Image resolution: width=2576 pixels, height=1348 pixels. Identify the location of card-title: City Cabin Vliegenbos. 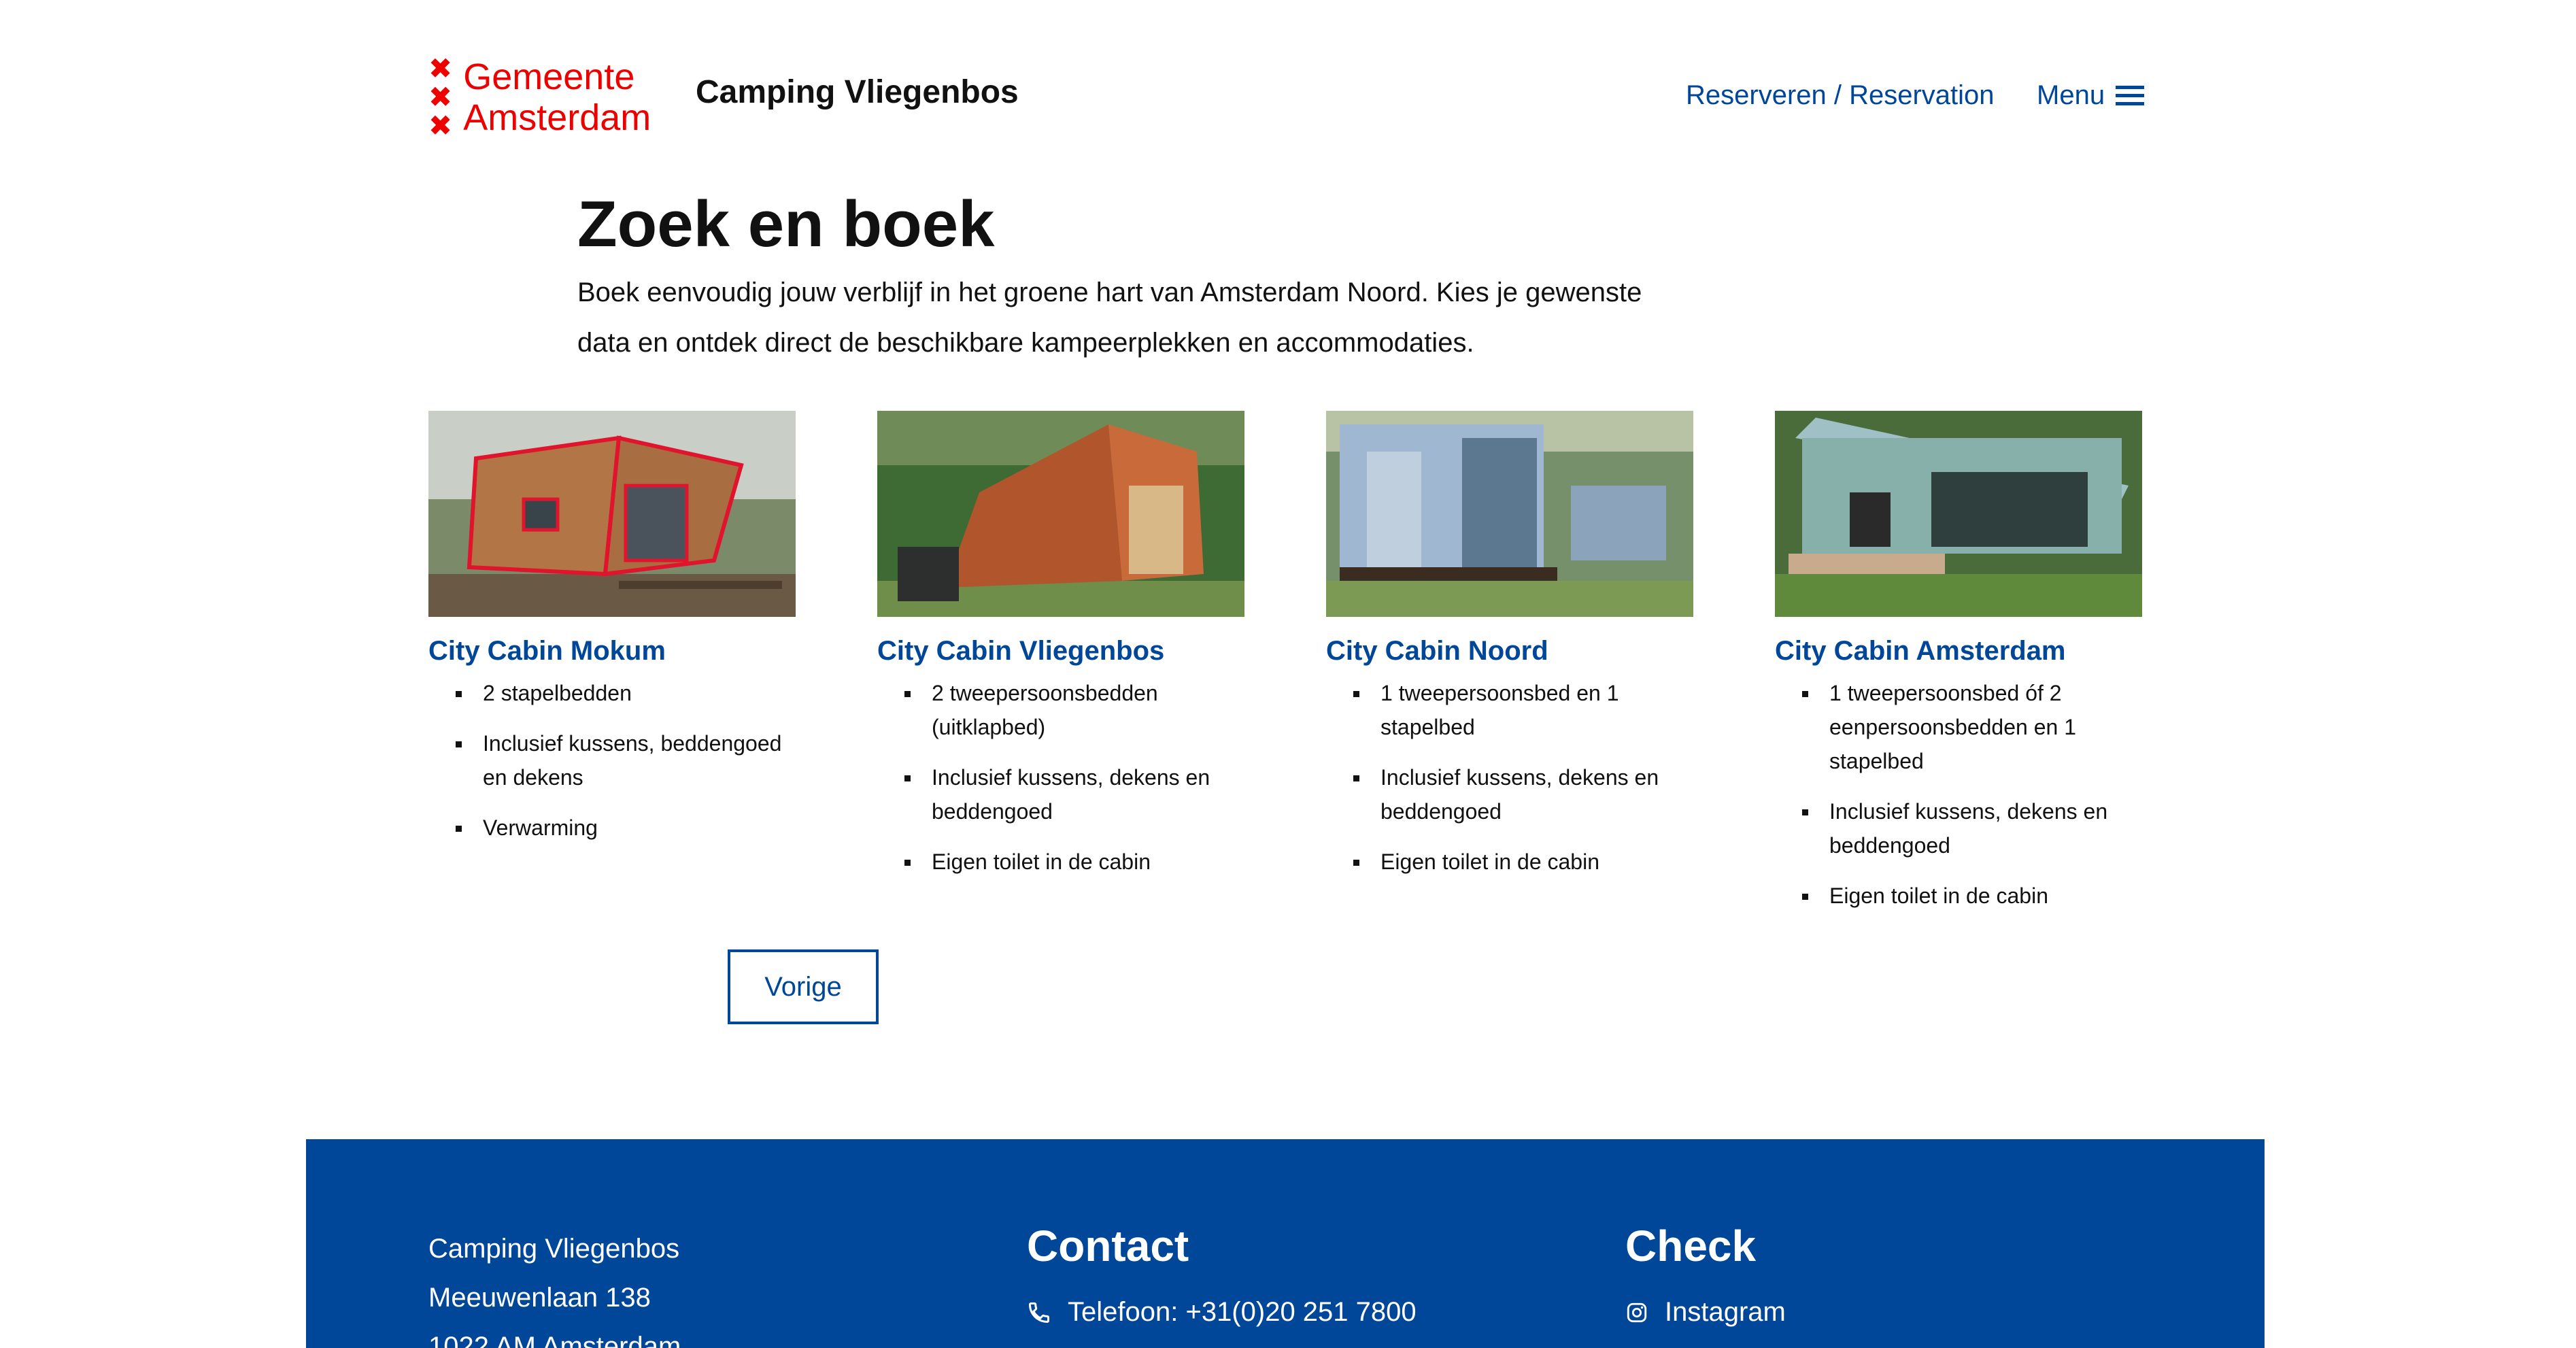
(1060, 651).